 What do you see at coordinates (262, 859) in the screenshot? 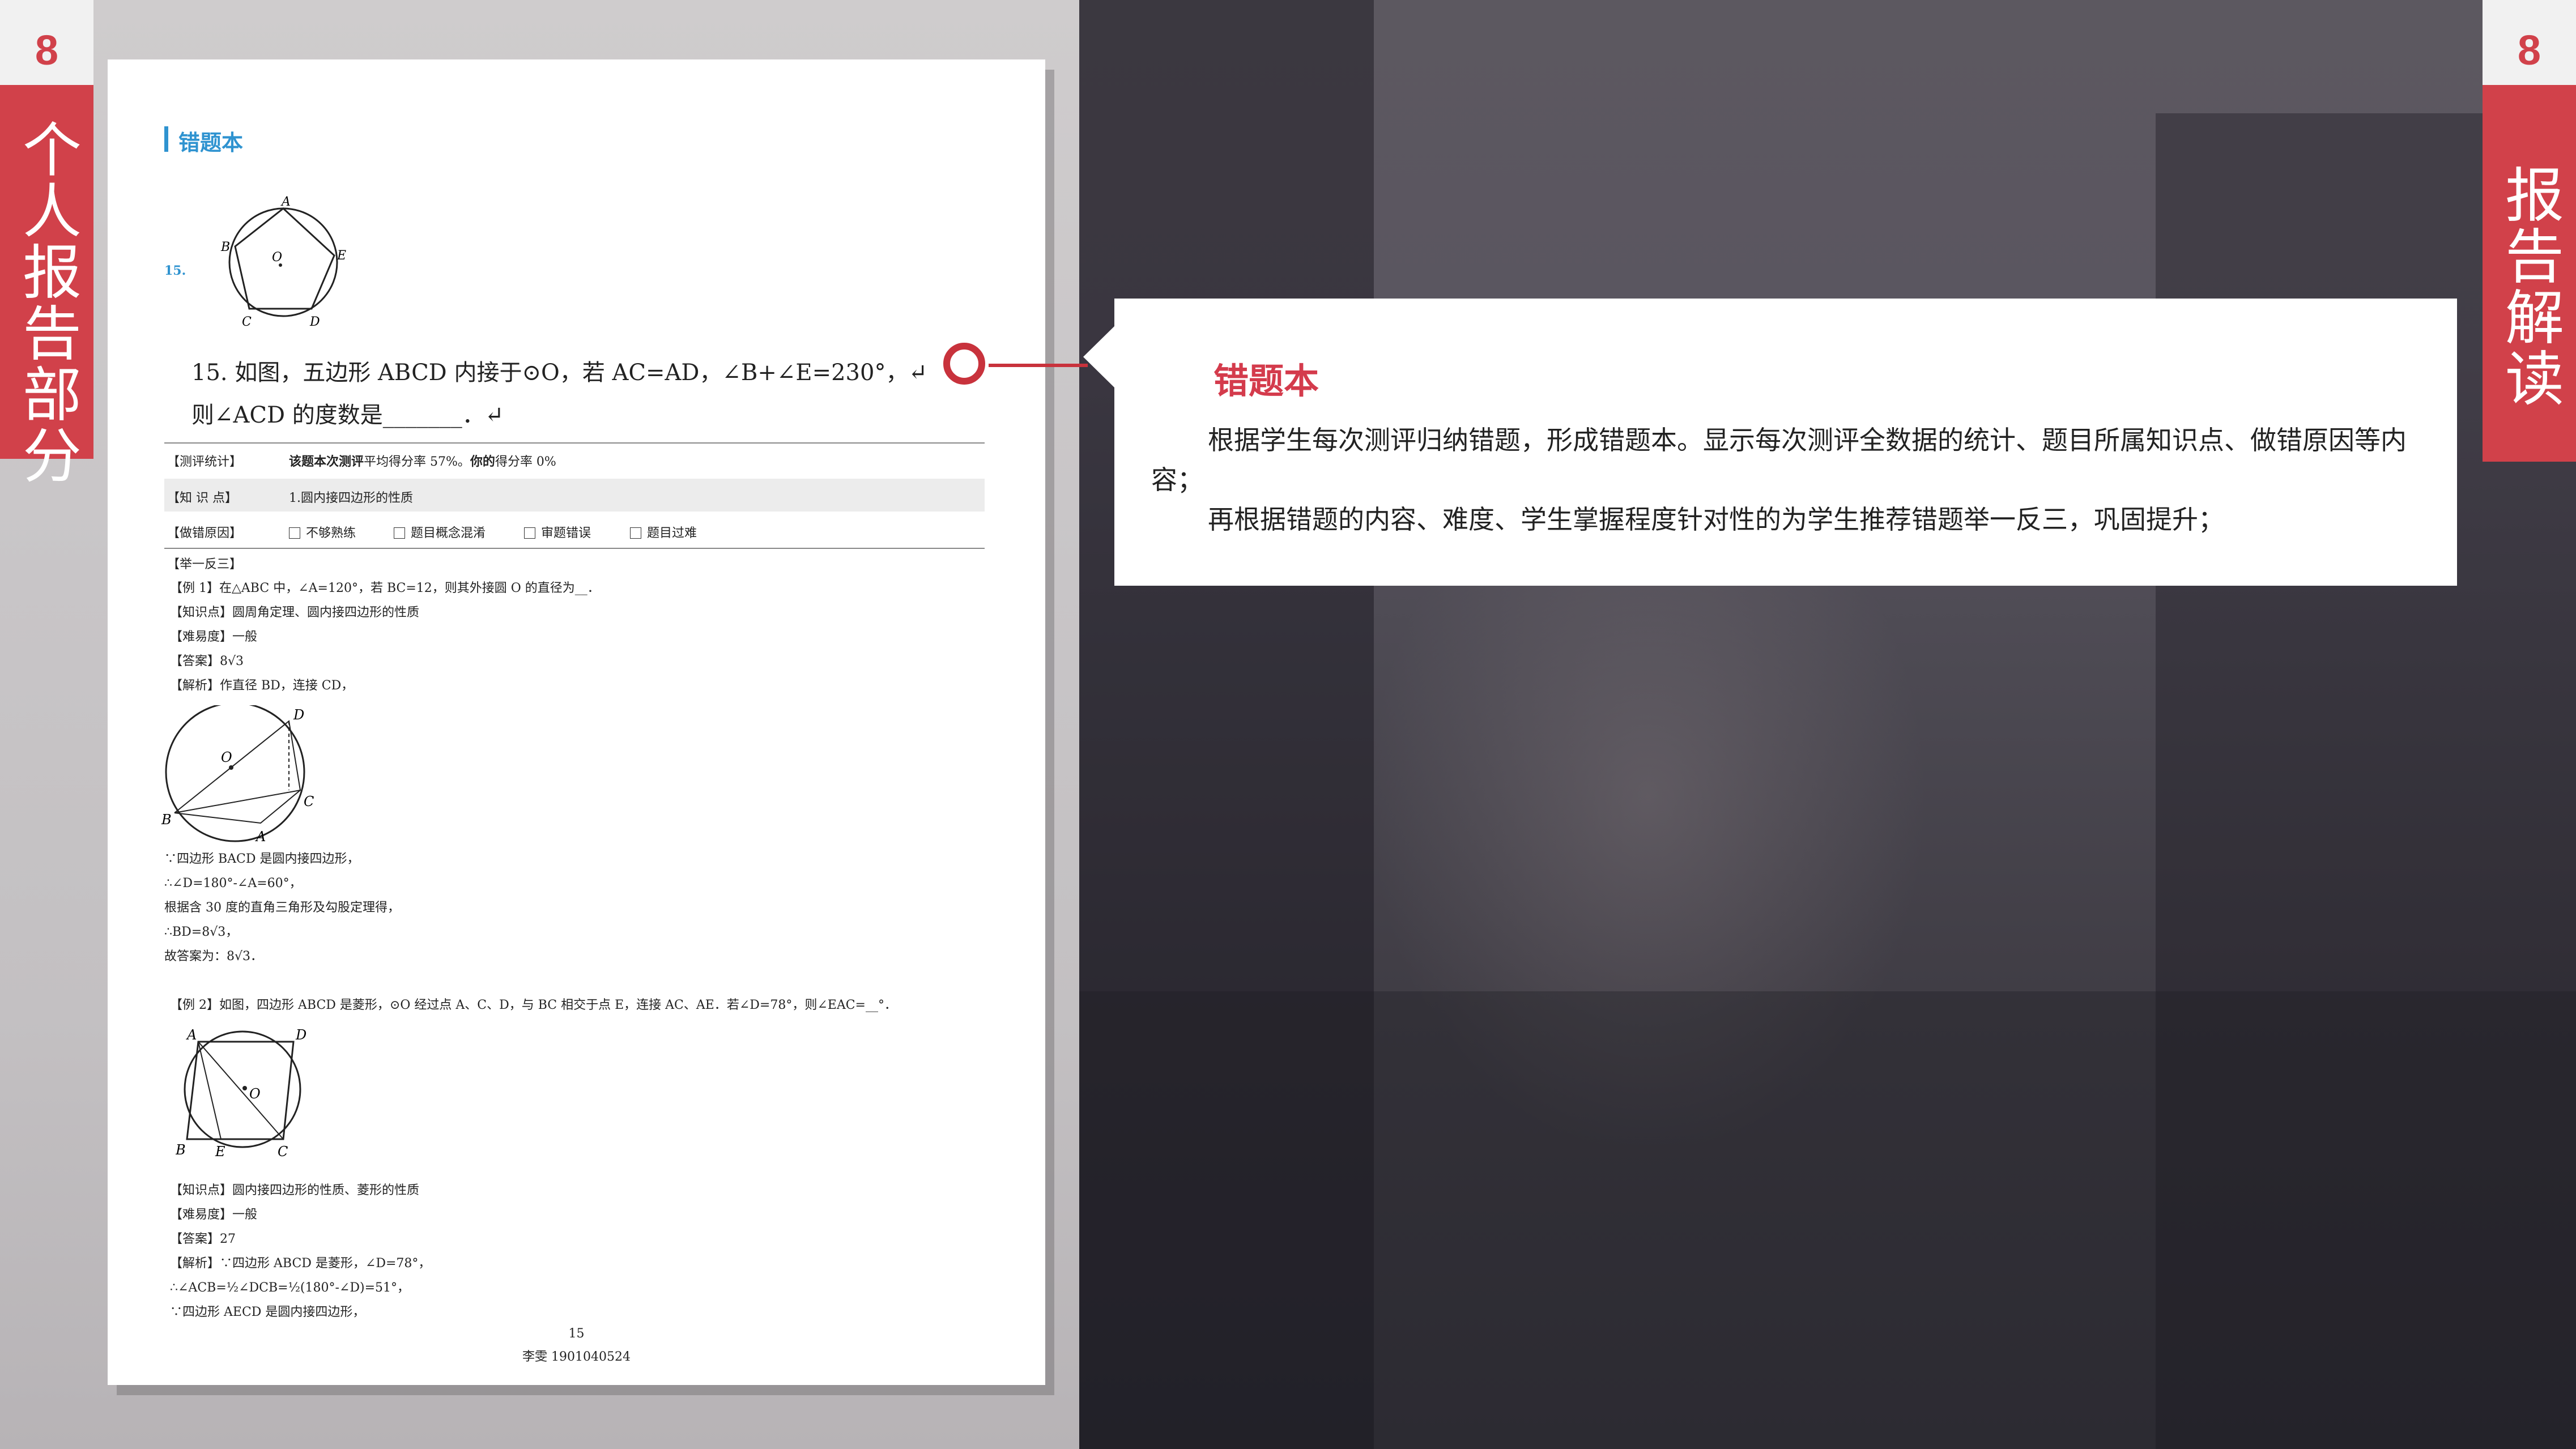
I see `analysis-step: ∵四边形 BACD 是圆内接四边形，` at bounding box center [262, 859].